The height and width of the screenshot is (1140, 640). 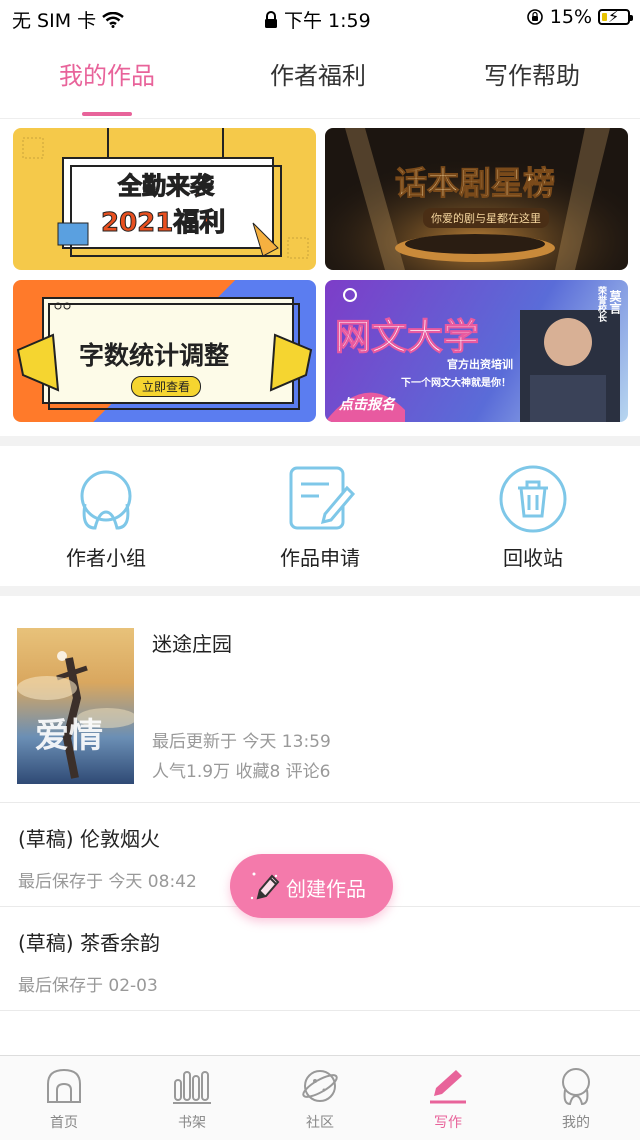 What do you see at coordinates (88, 986) in the screenshot?
I see `draft-saved-time: 最后保存于 02-03` at bounding box center [88, 986].